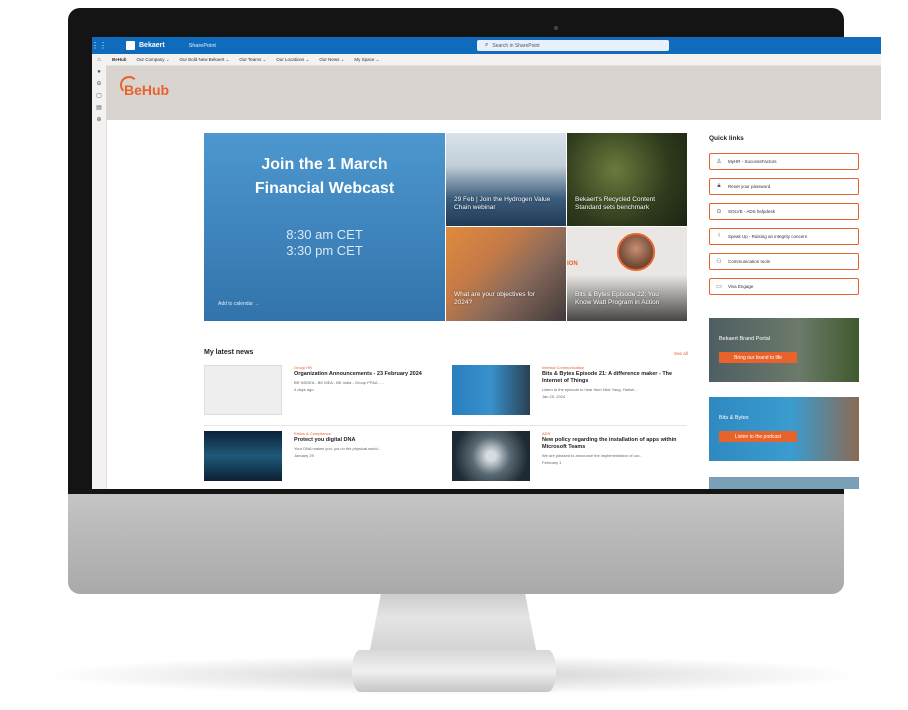 This screenshot has height=710, width=908. Describe the element at coordinates (324, 188) in the screenshot. I see `hero-title-line2: Financial Webcast` at that location.